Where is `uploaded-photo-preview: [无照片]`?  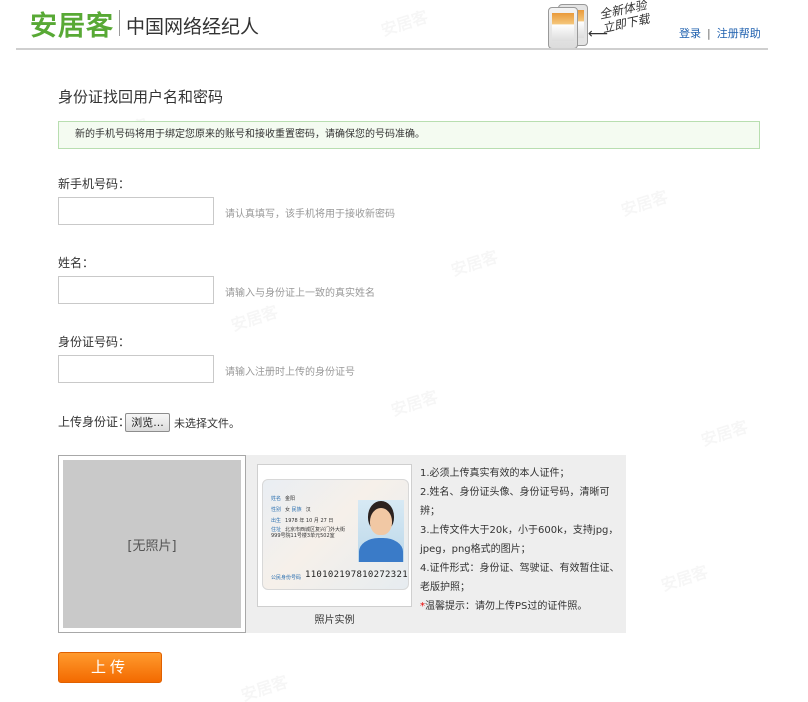 uploaded-photo-preview: [无照片] is located at coordinates (152, 544).